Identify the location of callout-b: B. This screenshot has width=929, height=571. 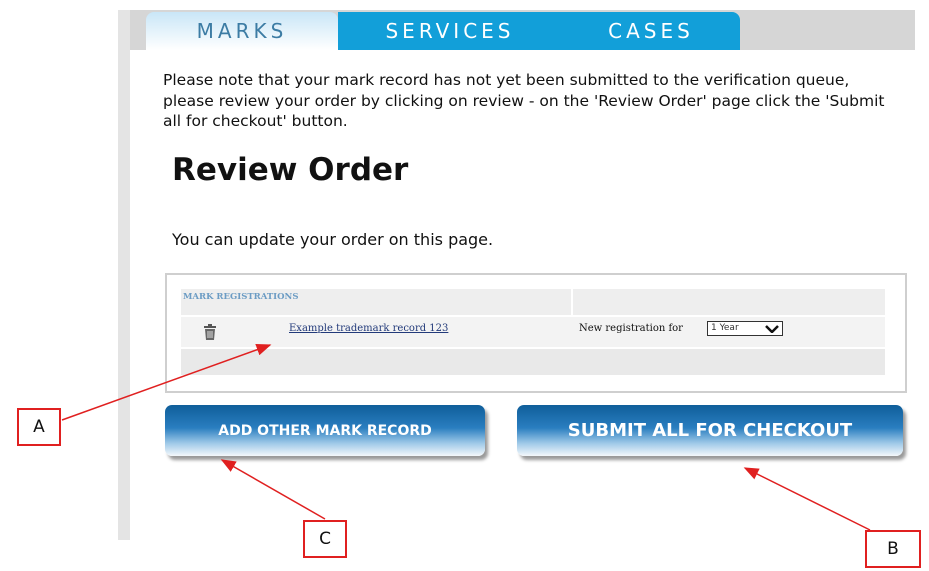
(893, 549).